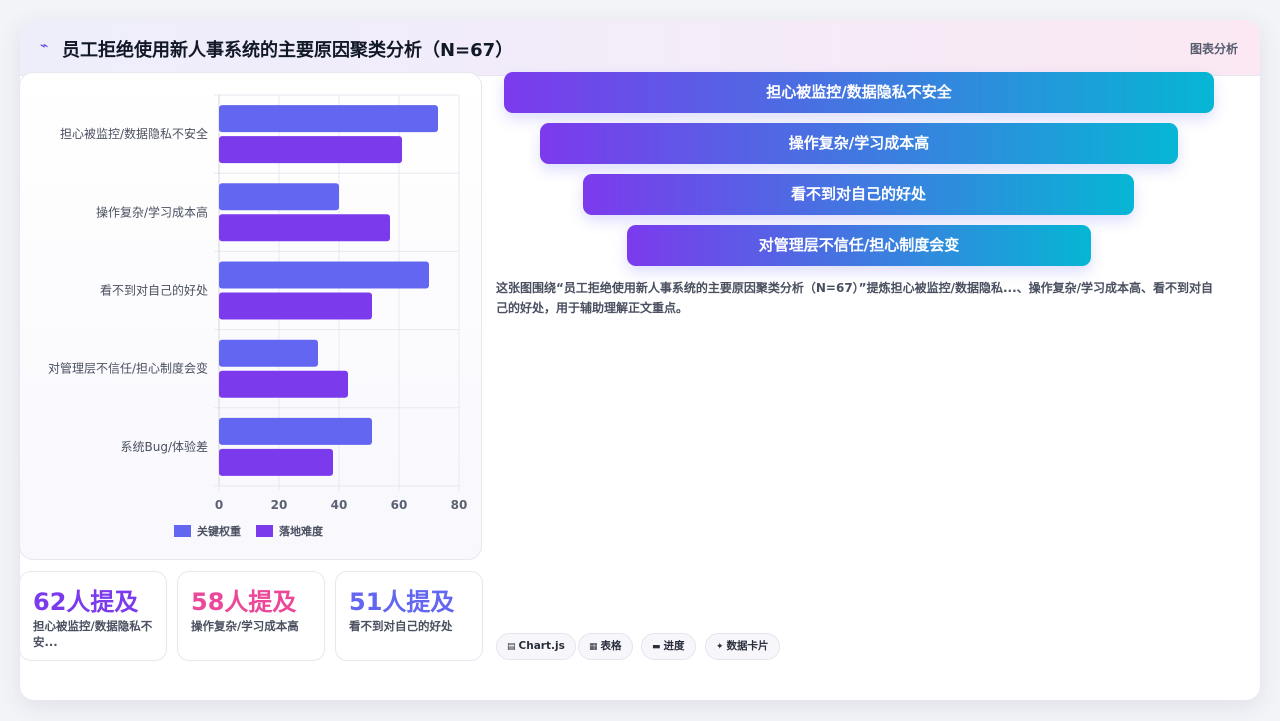  Describe the element at coordinates (593, 647) in the screenshot. I see `table-icon: ▦` at that location.